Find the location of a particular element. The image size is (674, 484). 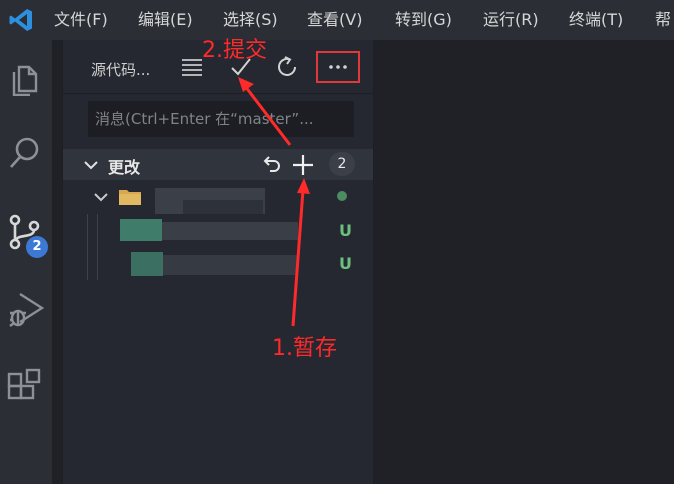

menu-go: 转到(G) is located at coordinates (423, 20).